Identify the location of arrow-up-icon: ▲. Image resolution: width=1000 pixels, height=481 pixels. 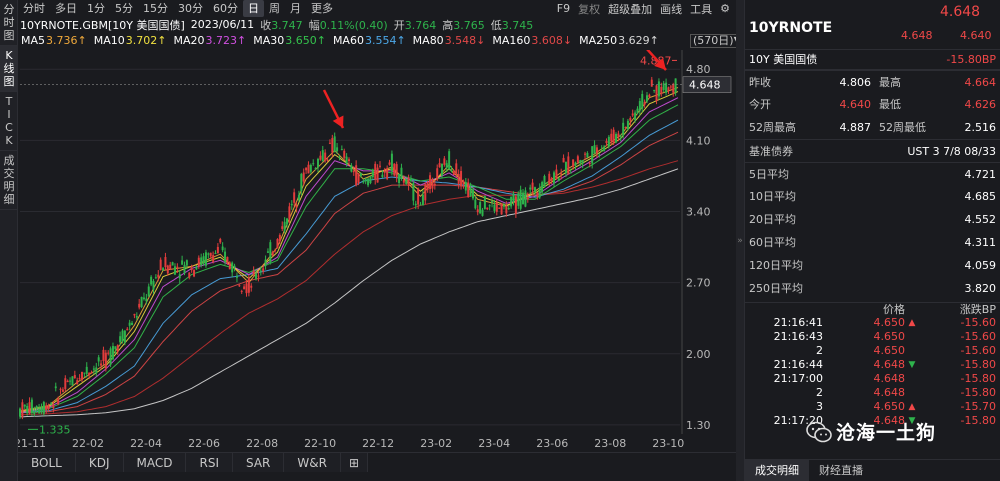
(912, 323).